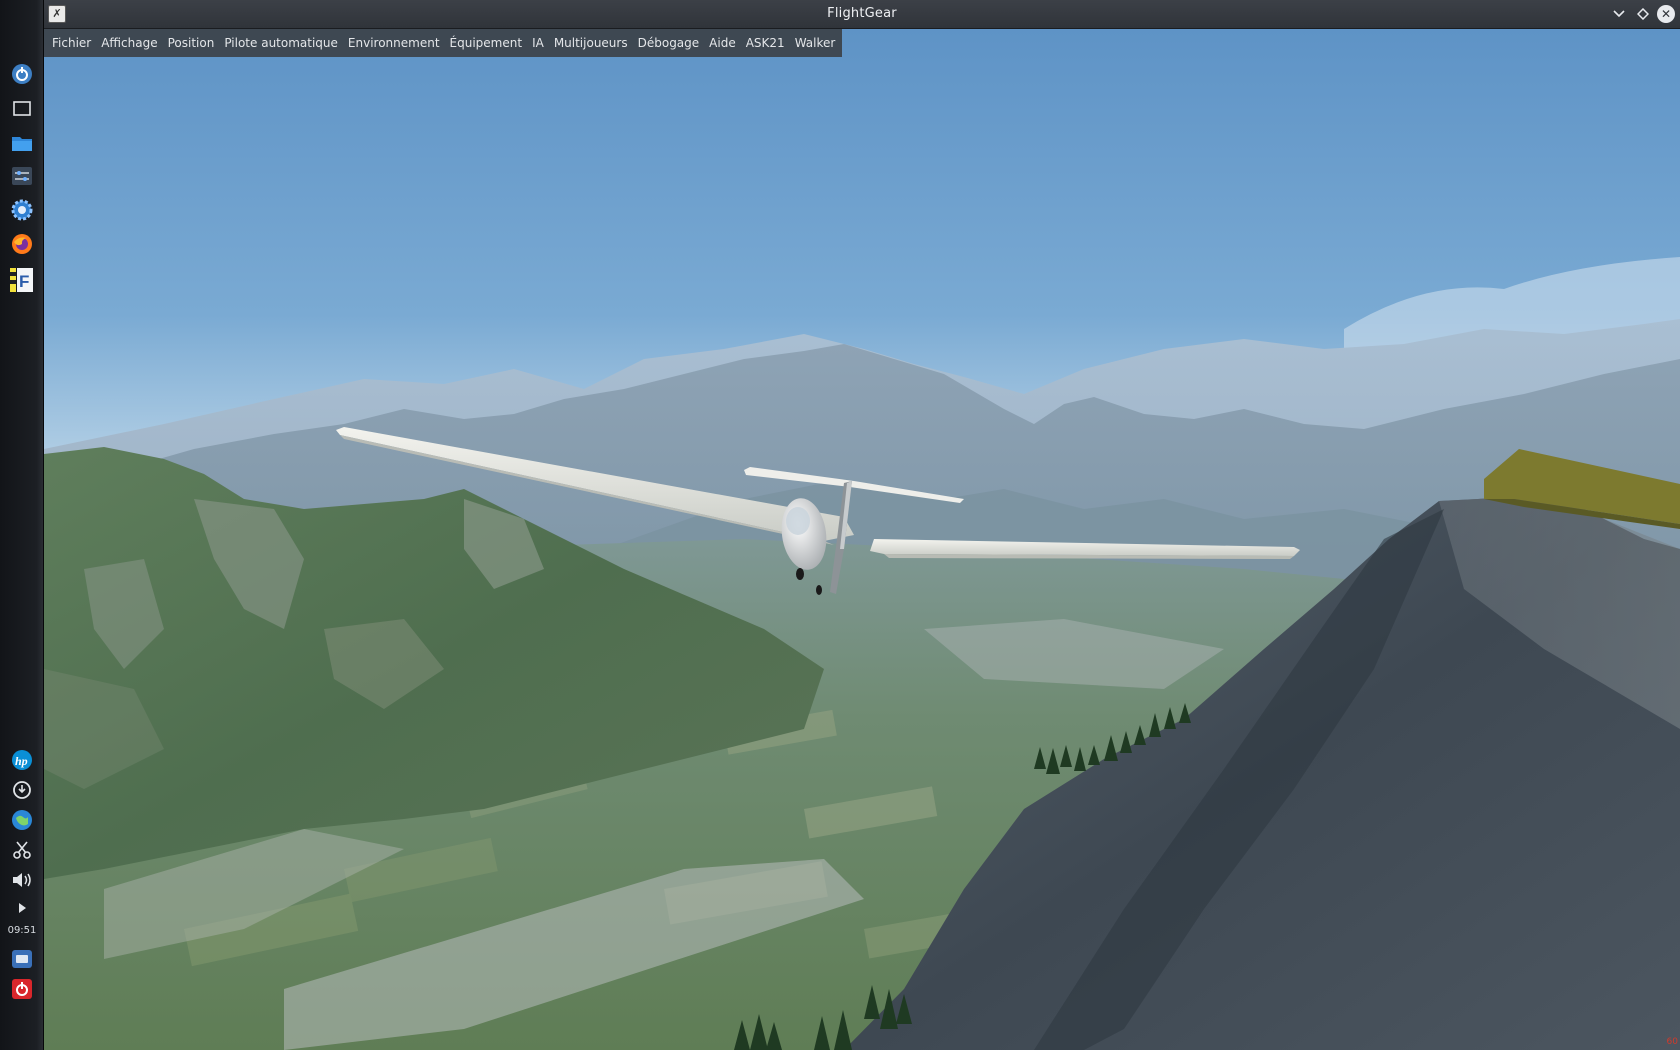 This screenshot has width=1680, height=1050. What do you see at coordinates (129, 43) in the screenshot?
I see `menu-affichage: Affichage` at bounding box center [129, 43].